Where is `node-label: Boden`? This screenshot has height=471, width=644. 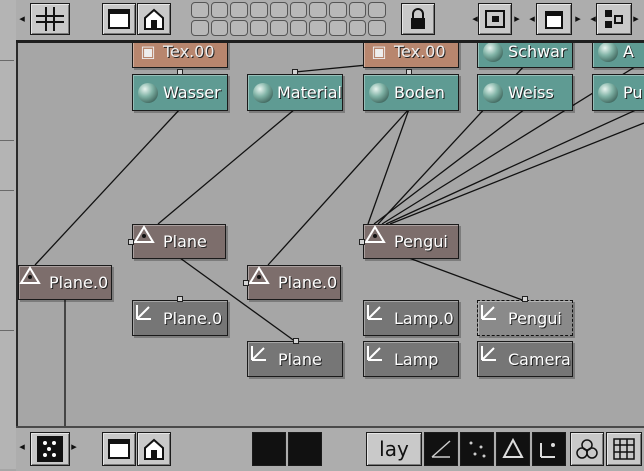
node-label: Boden is located at coordinates (419, 92).